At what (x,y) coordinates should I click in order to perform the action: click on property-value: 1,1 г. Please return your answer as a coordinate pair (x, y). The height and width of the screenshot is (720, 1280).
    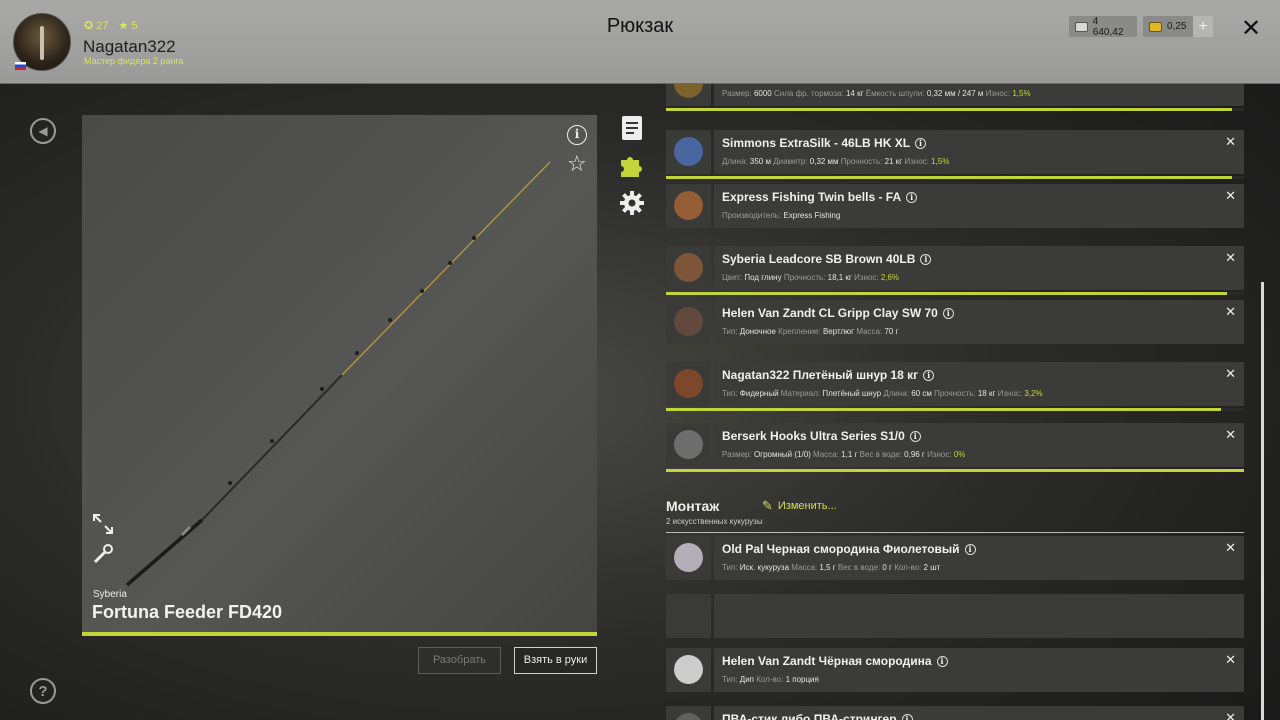
    Looking at the image, I should click on (849, 454).